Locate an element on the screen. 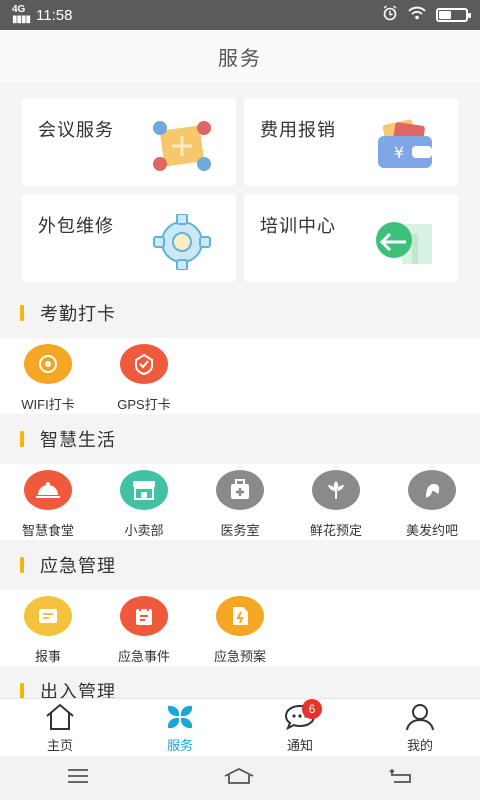 This screenshot has height=800, width=480. emergency-items: 报事 应急事件 应急预案 is located at coordinates (240, 628).